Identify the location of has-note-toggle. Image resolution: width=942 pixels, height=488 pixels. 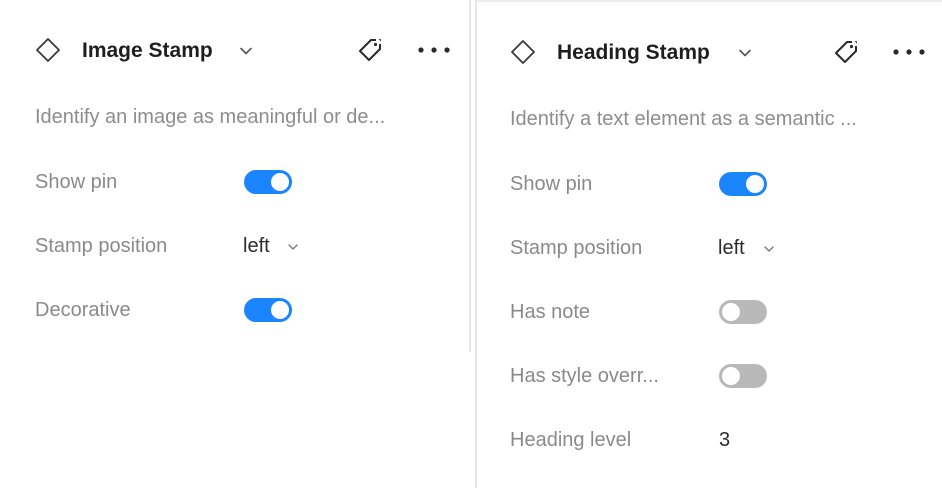
(743, 312).